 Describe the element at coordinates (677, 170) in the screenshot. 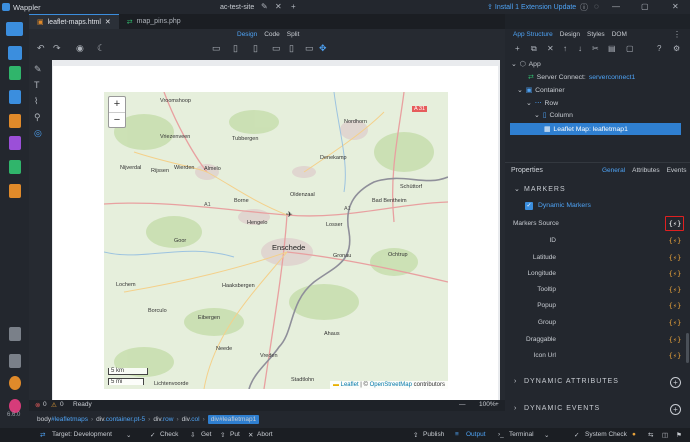

I see `tab-events: Events` at that location.